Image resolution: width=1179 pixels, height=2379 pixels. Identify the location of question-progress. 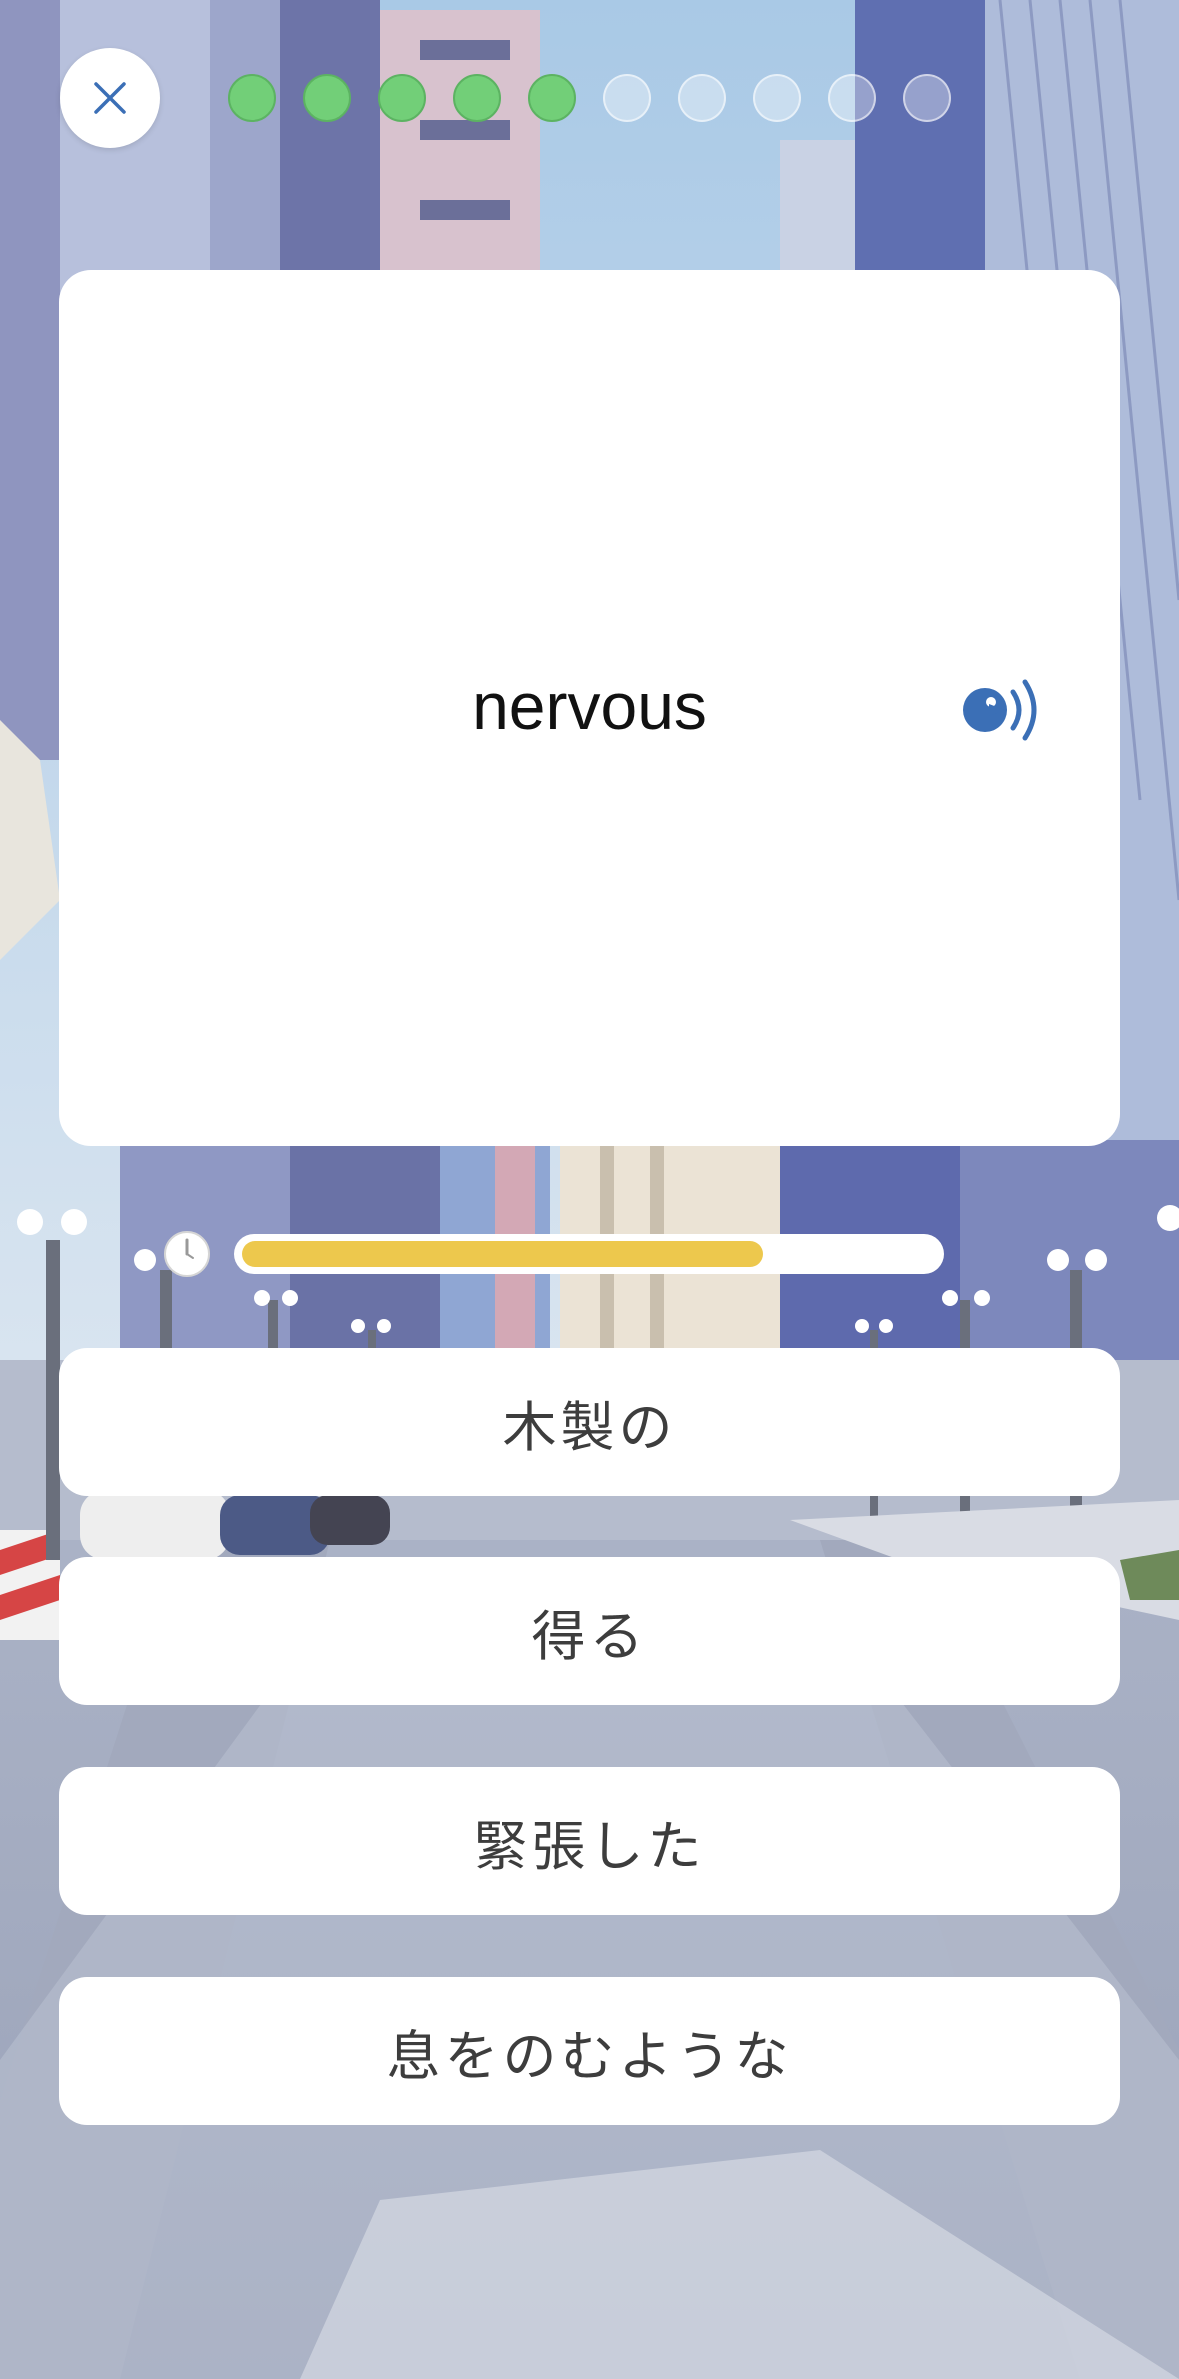
(593, 99).